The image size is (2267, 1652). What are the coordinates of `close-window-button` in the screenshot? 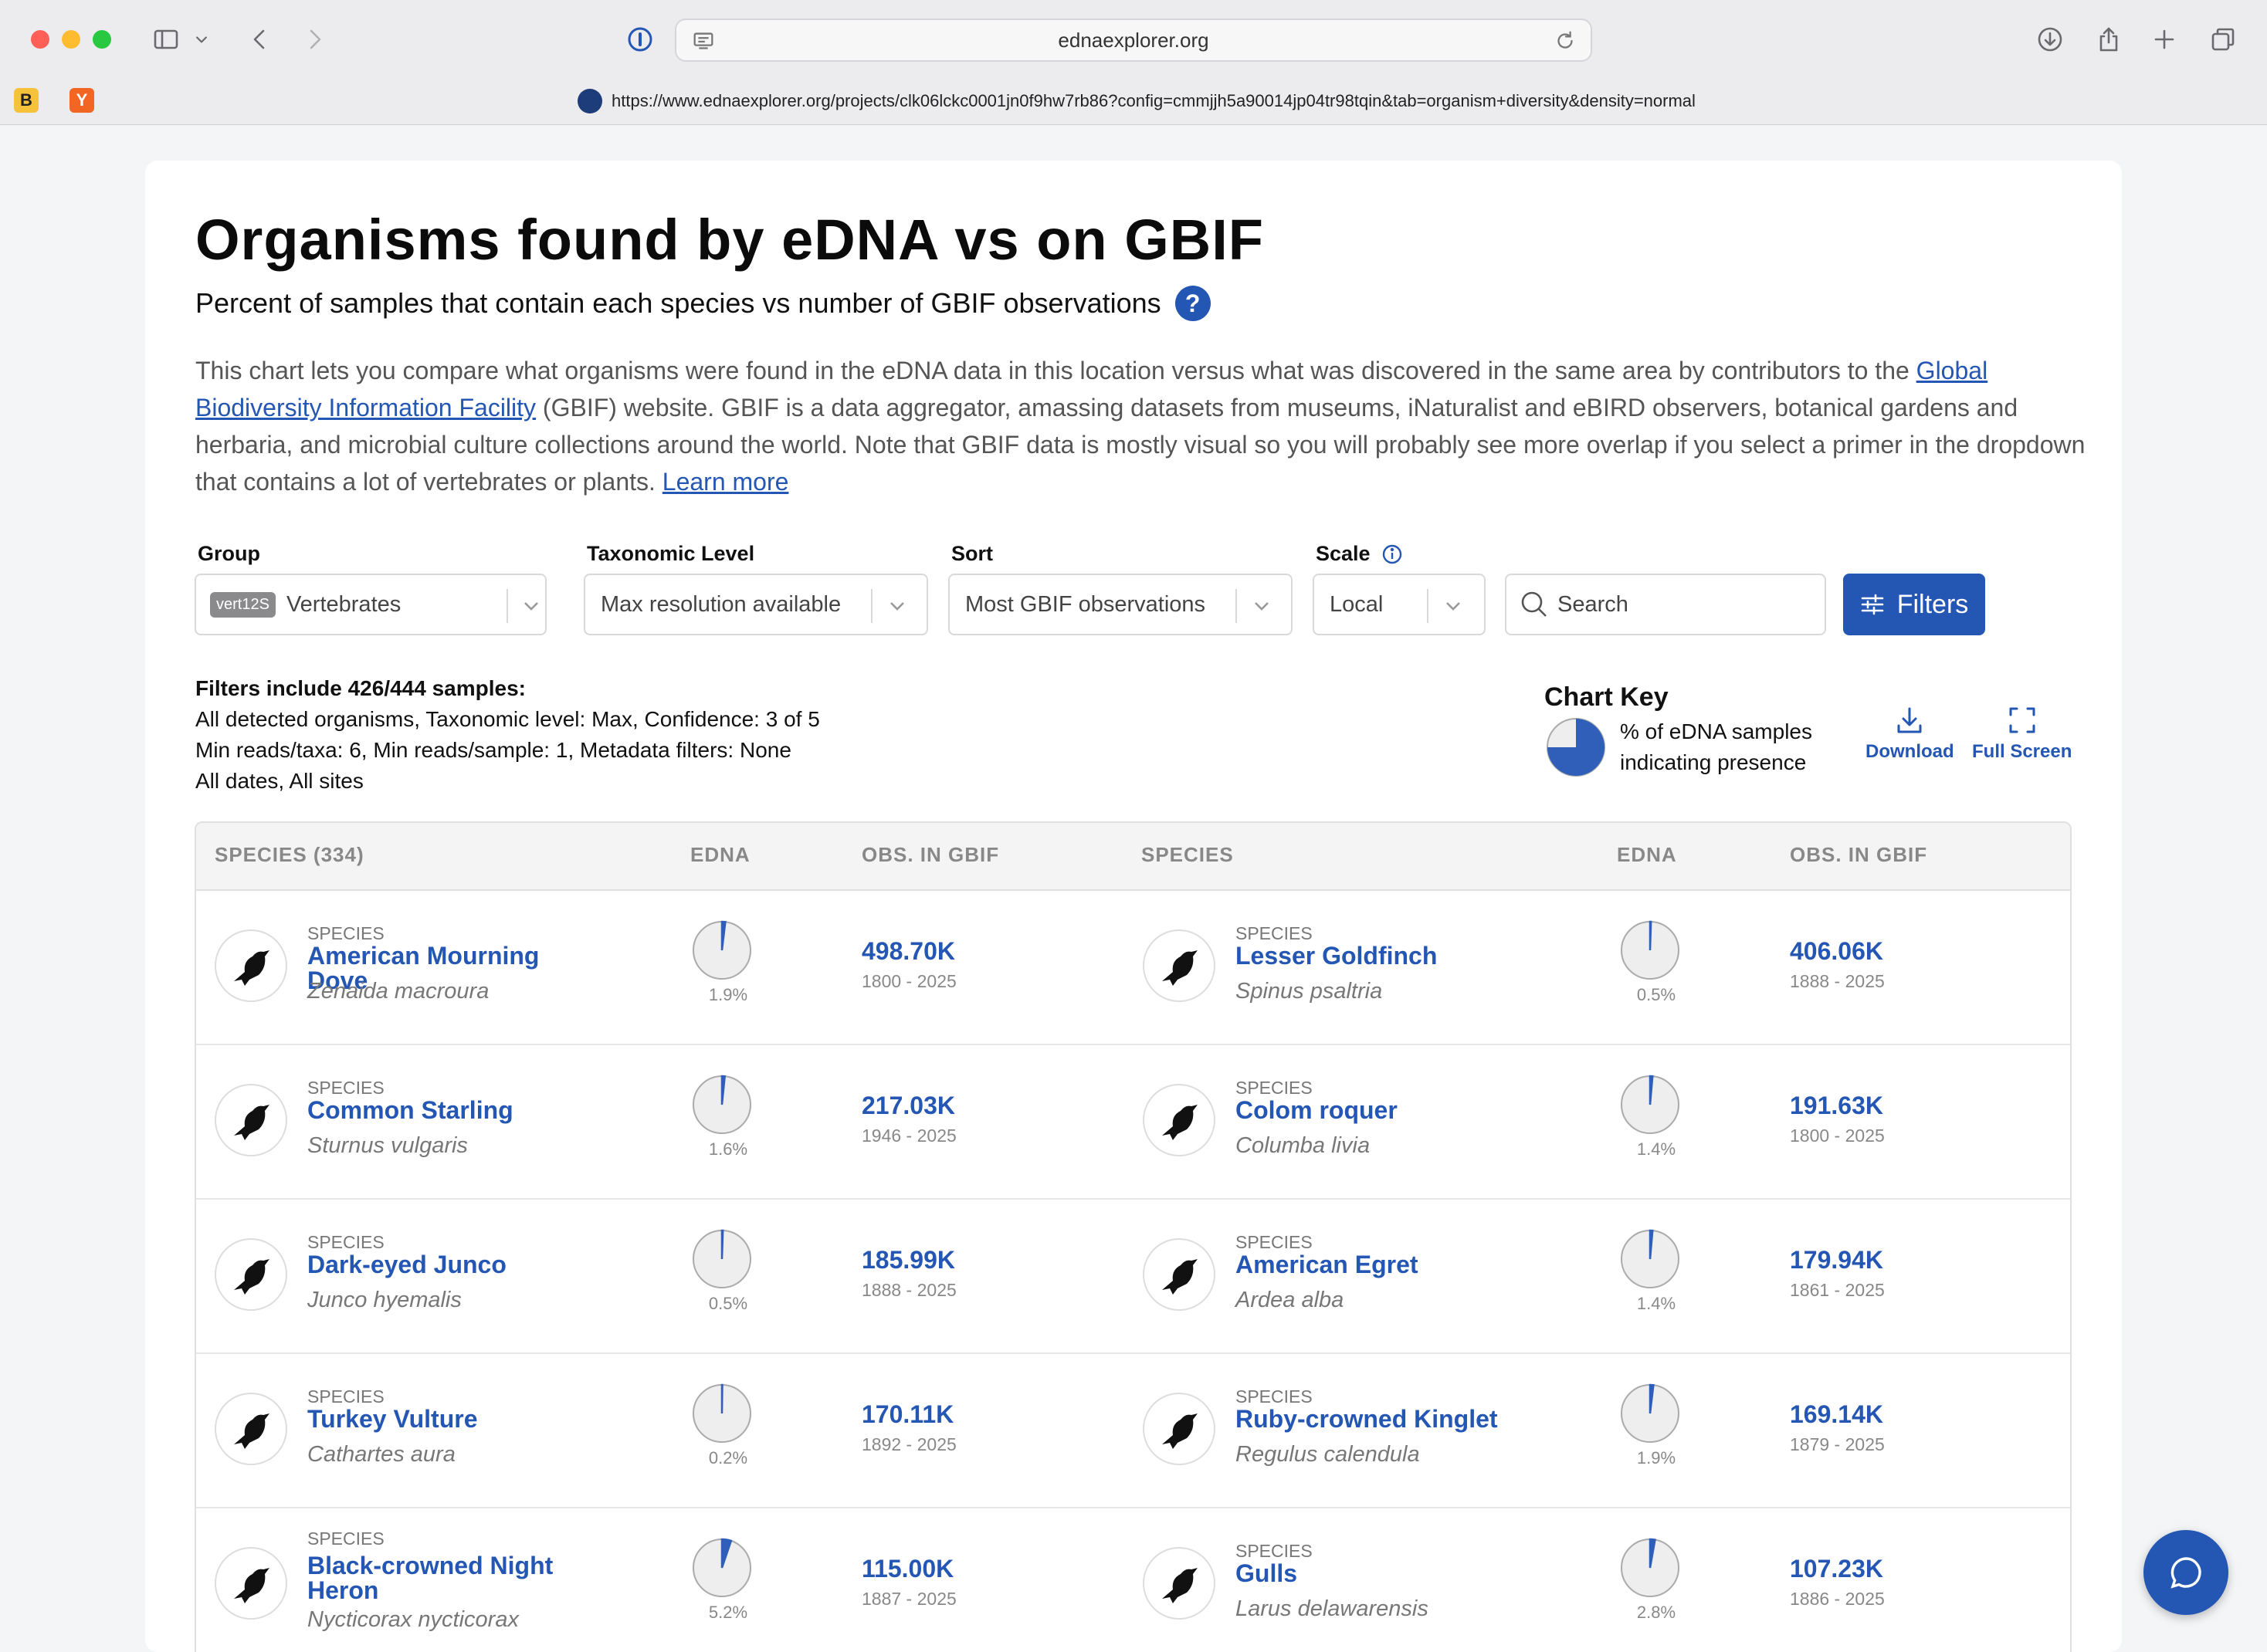 It's located at (40, 39).